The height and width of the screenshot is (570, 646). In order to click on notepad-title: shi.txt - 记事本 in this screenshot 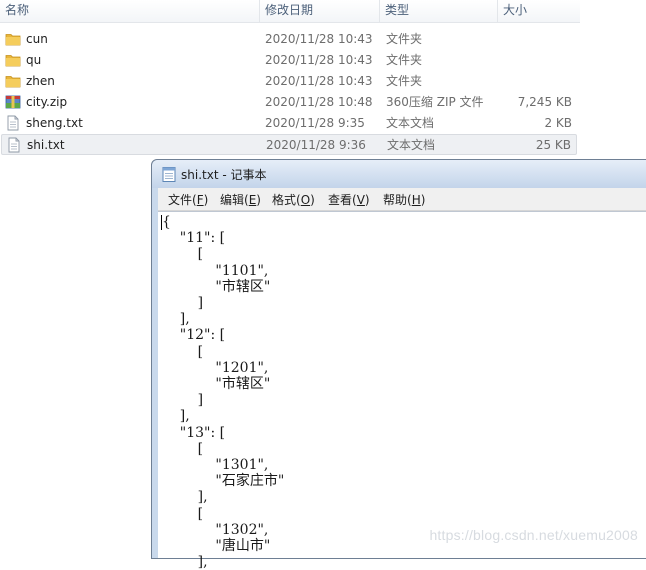, I will do `click(224, 175)`.